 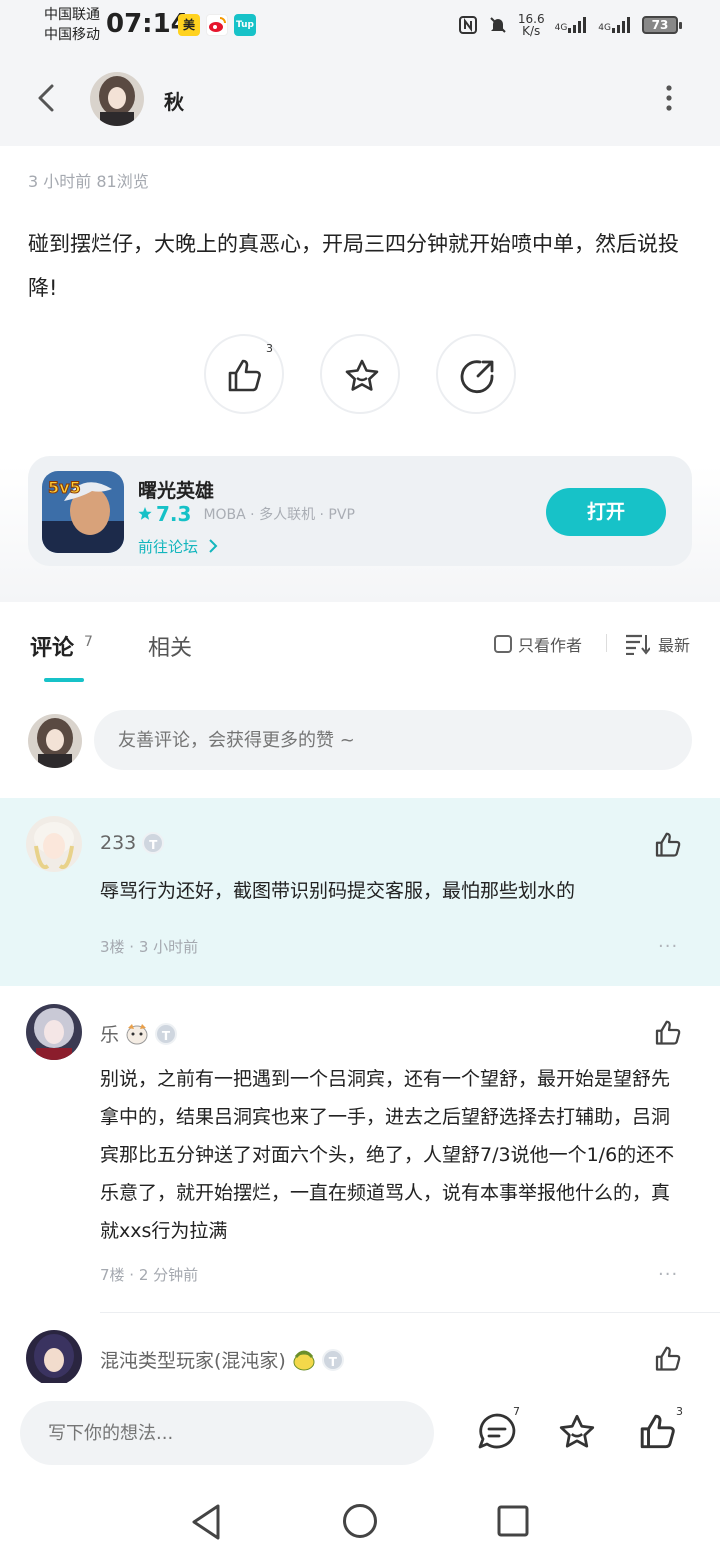 What do you see at coordinates (279, 515) in the screenshot?
I see `game-tags: MOBA · 多人联机 · PVP` at bounding box center [279, 515].